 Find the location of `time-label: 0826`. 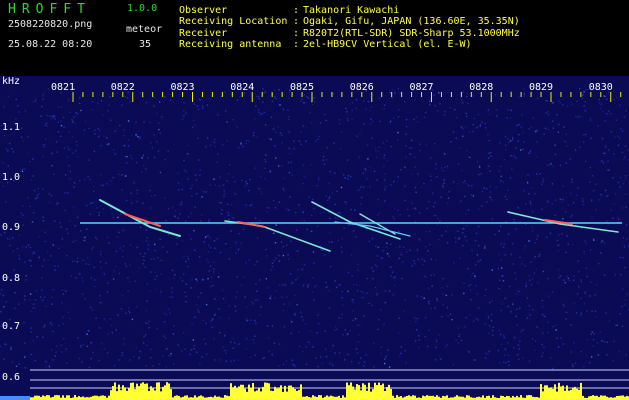

time-label: 0826 is located at coordinates (362, 87).